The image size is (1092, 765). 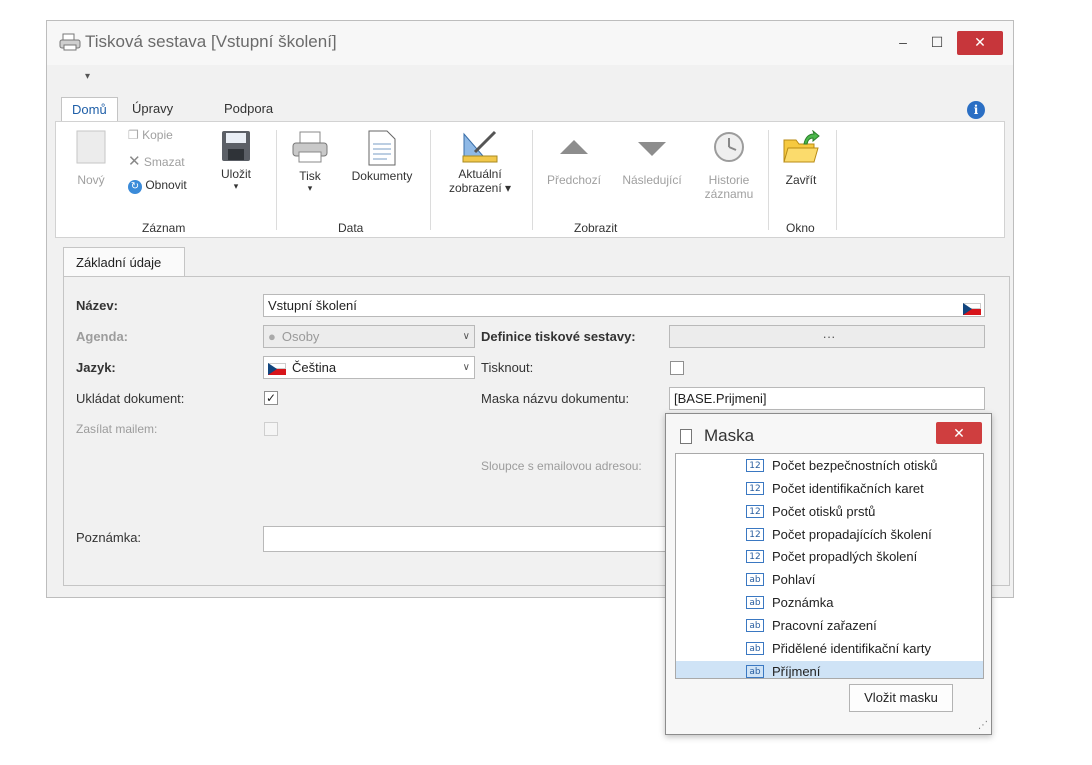 What do you see at coordinates (89, 109) in the screenshot?
I see `tab-home: Domů` at bounding box center [89, 109].